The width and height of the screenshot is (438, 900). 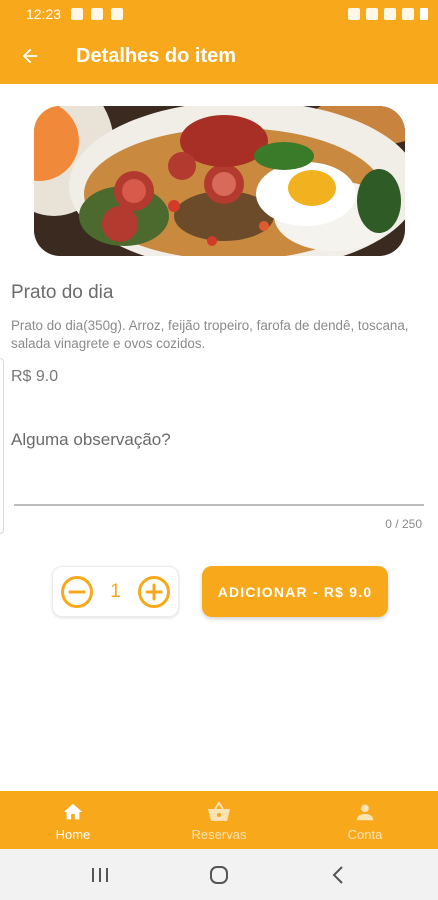 I want to click on recent-apps-icon, so click(x=99, y=874).